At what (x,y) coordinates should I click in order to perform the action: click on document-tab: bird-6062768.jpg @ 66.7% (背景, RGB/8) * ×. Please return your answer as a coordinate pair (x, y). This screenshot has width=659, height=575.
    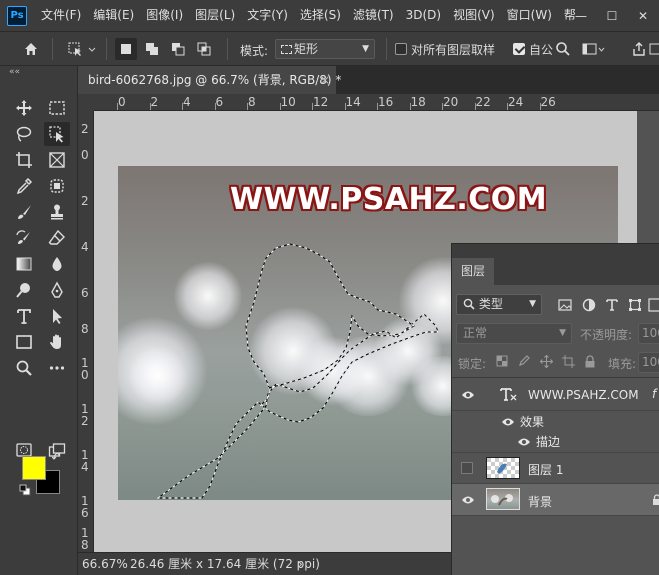
    Looking at the image, I should click on (209, 80).